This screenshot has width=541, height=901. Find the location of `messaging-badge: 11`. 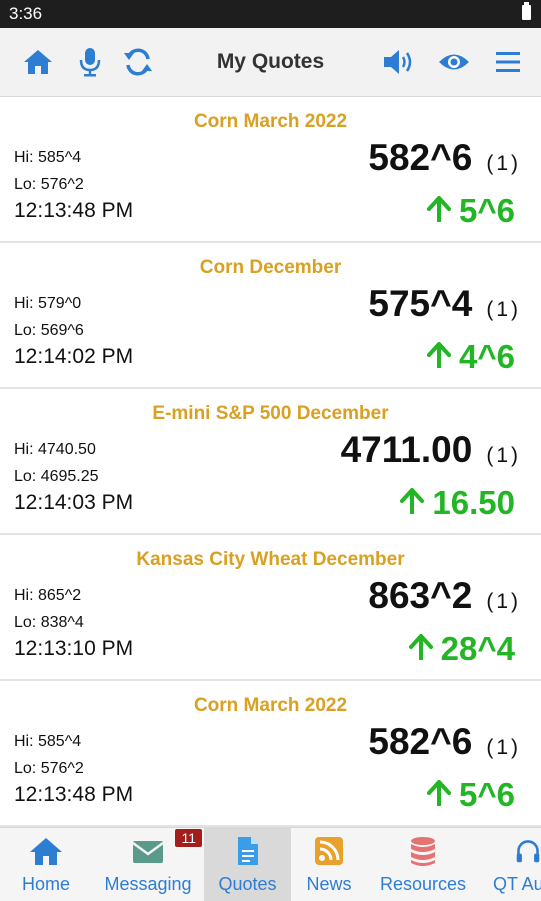

messaging-badge: 11 is located at coordinates (188, 838).